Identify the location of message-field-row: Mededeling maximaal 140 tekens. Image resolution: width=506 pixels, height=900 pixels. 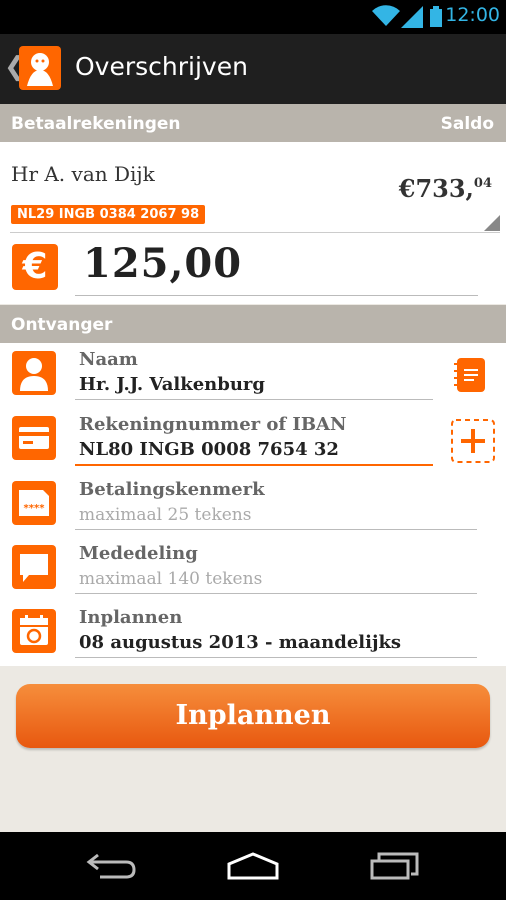
(253, 569).